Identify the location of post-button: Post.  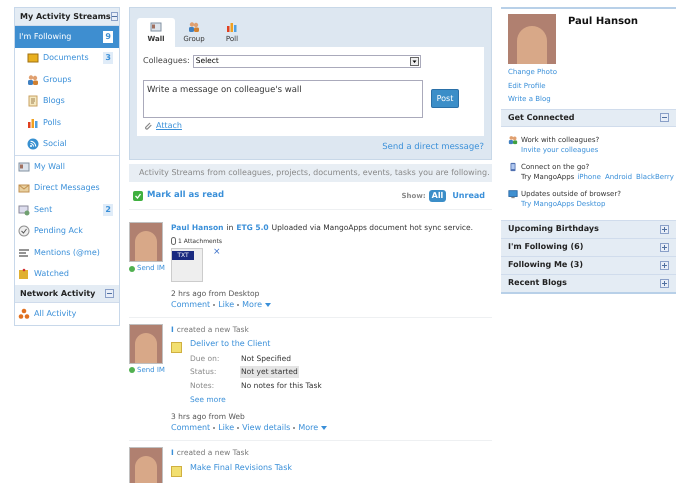
(445, 98).